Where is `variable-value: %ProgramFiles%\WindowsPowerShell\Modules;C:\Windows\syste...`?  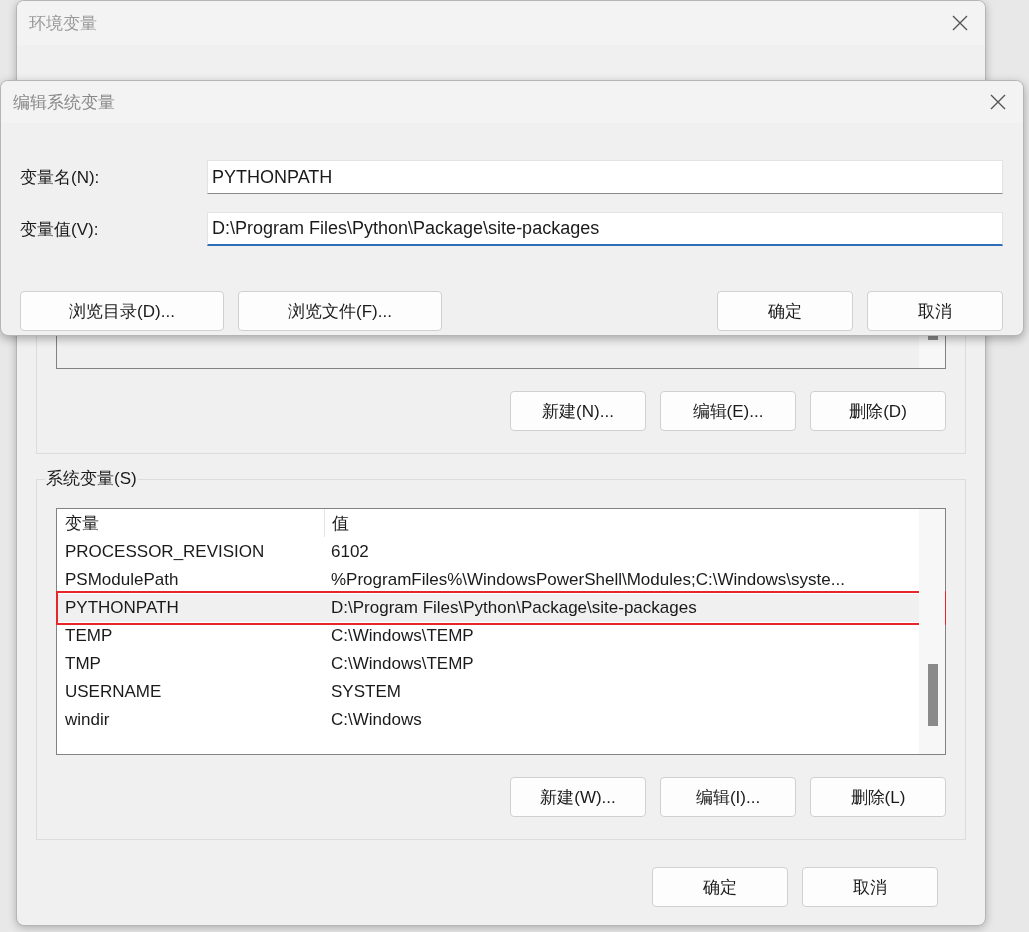 variable-value: %ProgramFiles%\WindowsPowerShell\Modules;C:\Windows\syste... is located at coordinates (587, 580).